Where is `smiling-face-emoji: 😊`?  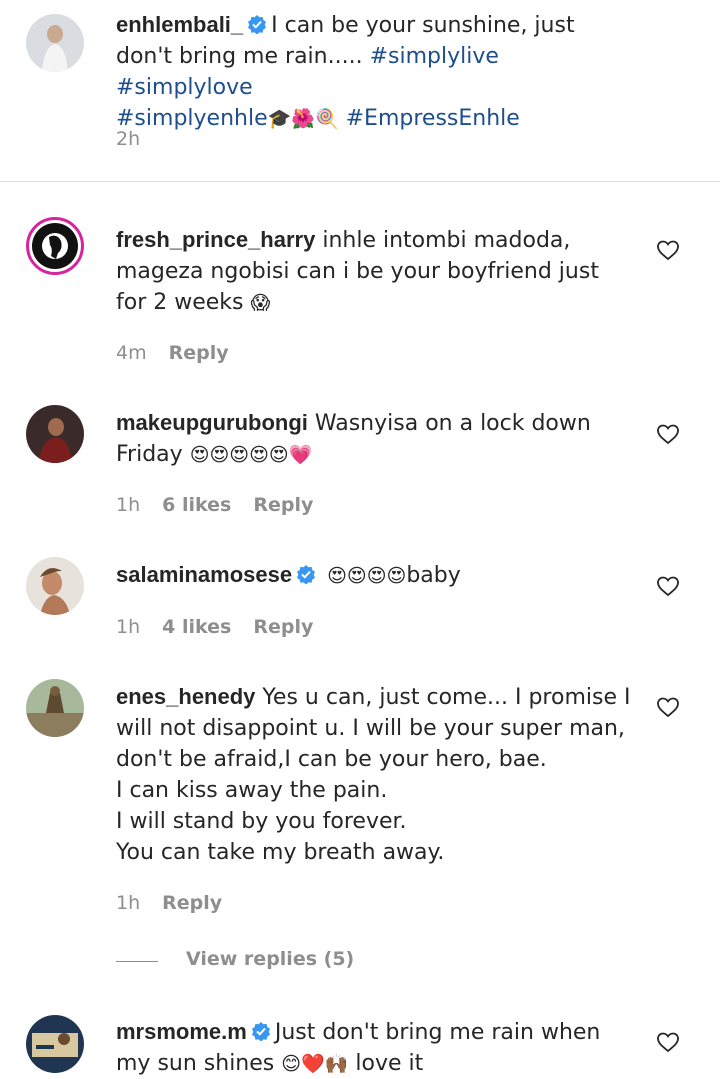
smiling-face-emoji: 😊 is located at coordinates (291, 1064).